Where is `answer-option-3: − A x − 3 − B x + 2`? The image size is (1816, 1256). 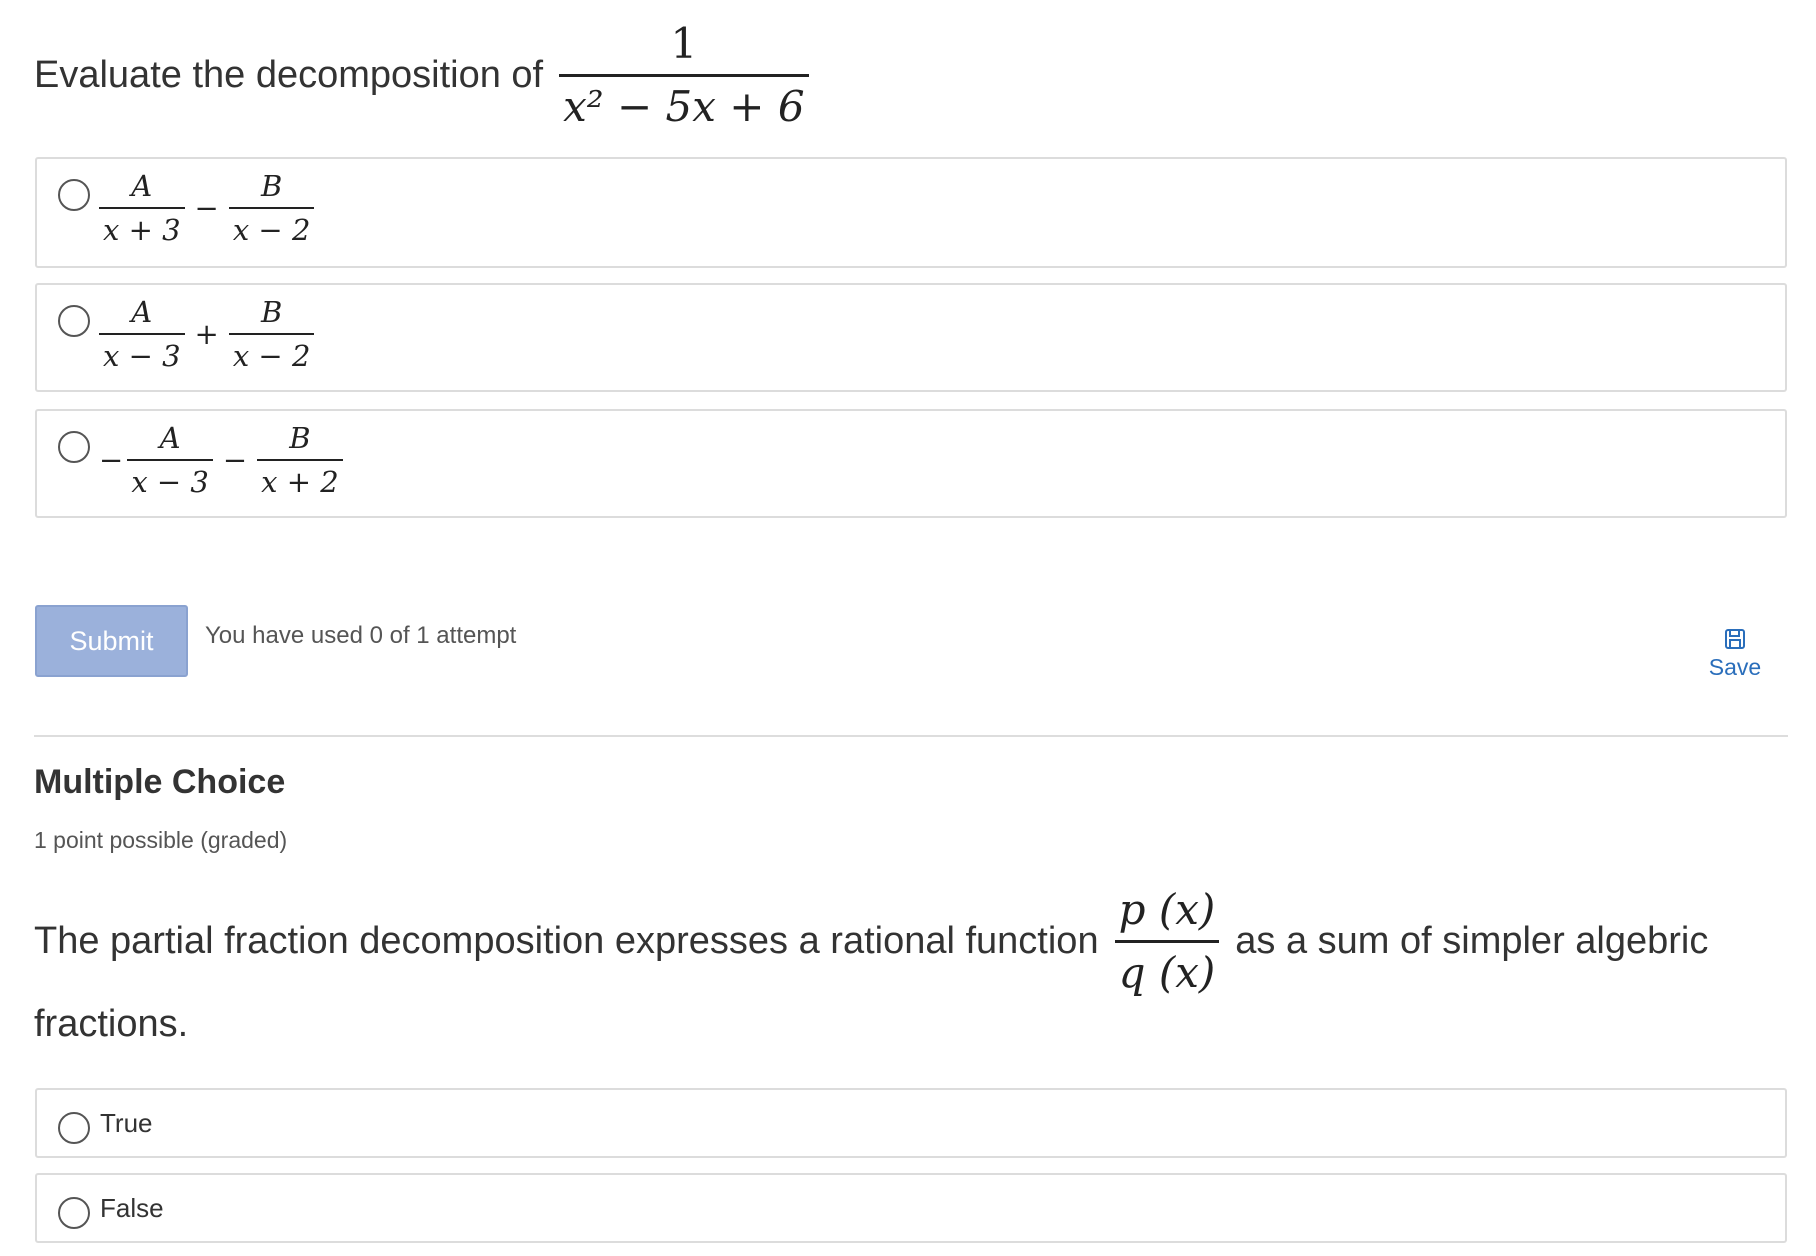
answer-option-3: − A x − 3 − B x + 2 is located at coordinates (911, 463).